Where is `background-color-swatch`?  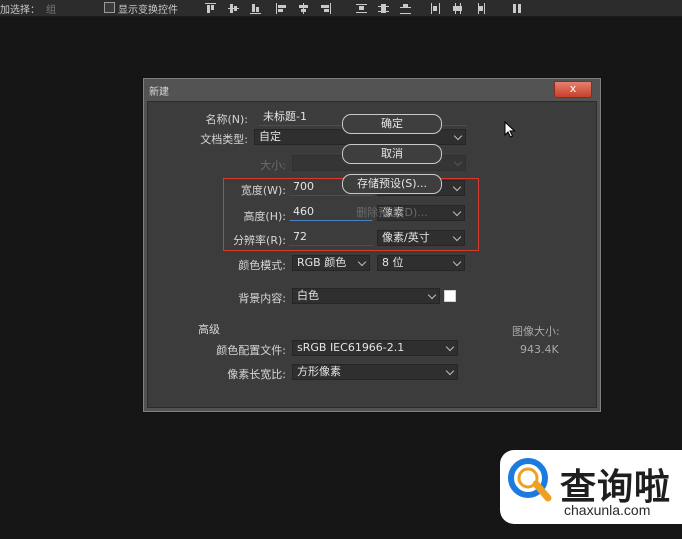 background-color-swatch is located at coordinates (450, 296).